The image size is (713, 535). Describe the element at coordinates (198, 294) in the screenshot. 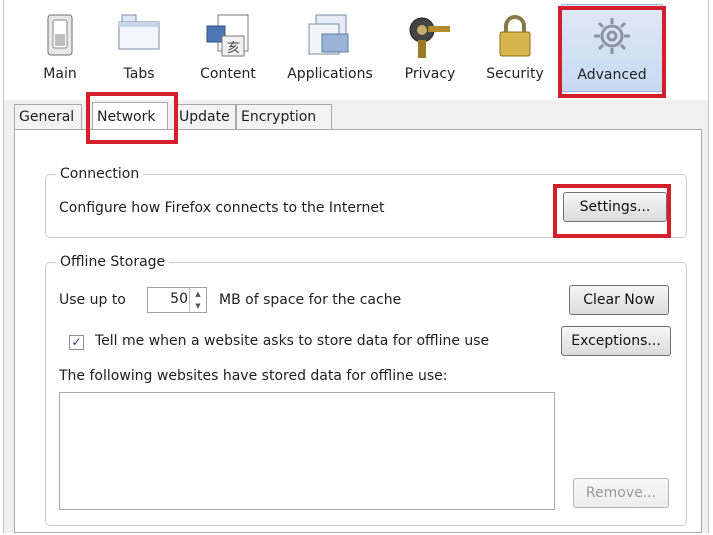

I see `chevron-up-icon: ▲` at that location.